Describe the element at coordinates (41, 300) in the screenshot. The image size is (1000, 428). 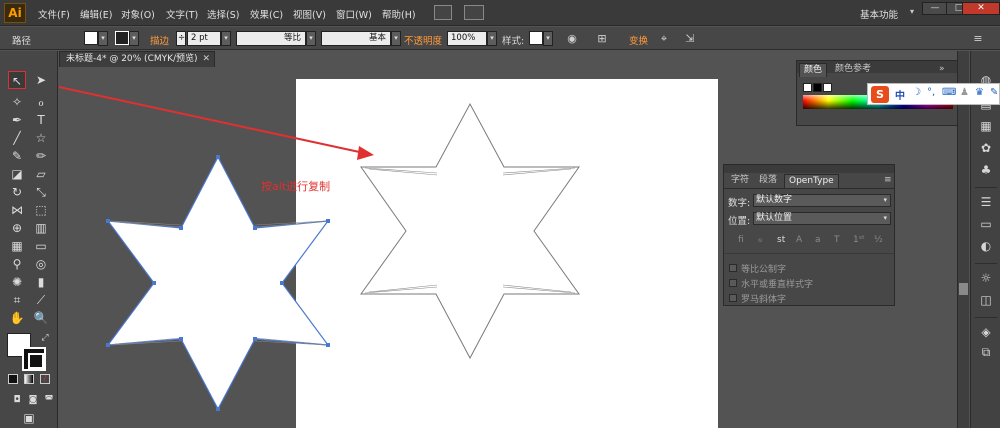
I see `slice-tool-icon: ⟋` at that location.